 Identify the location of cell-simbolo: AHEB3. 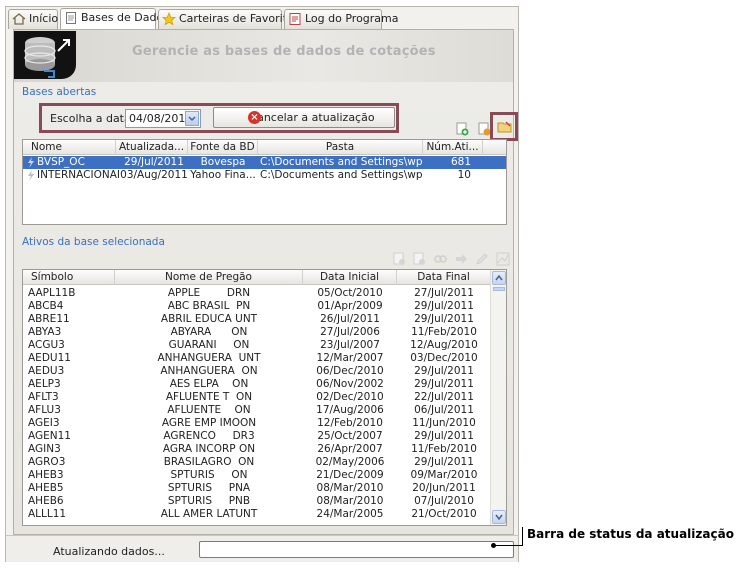
(46, 475).